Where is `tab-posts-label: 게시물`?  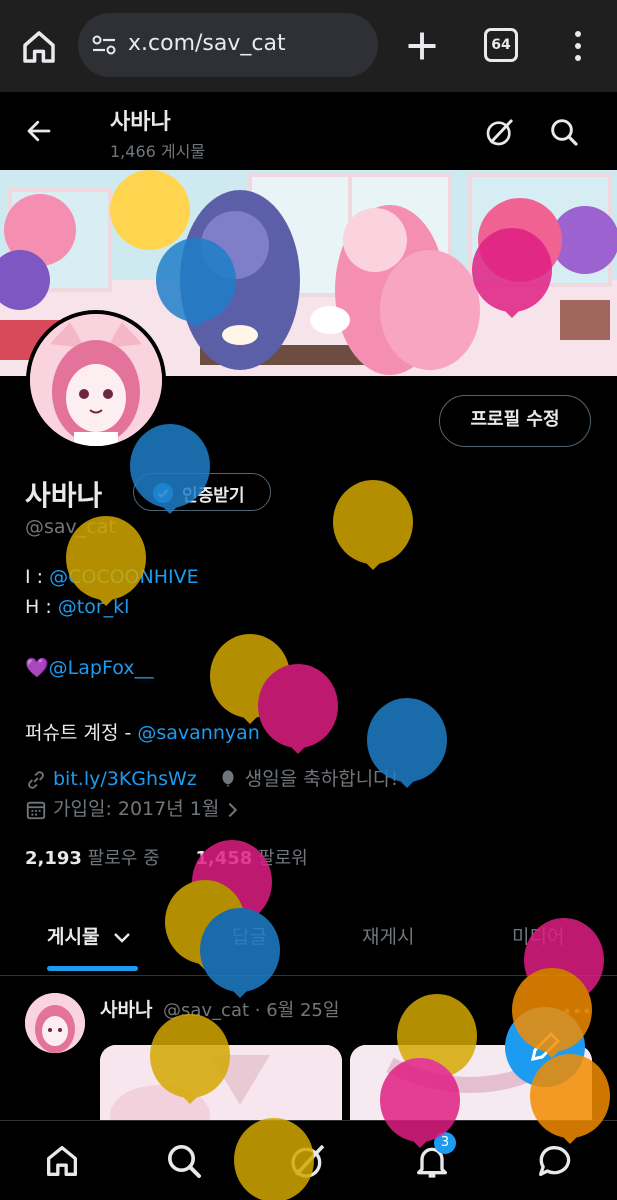 tab-posts-label: 게시물 is located at coordinates (73, 937).